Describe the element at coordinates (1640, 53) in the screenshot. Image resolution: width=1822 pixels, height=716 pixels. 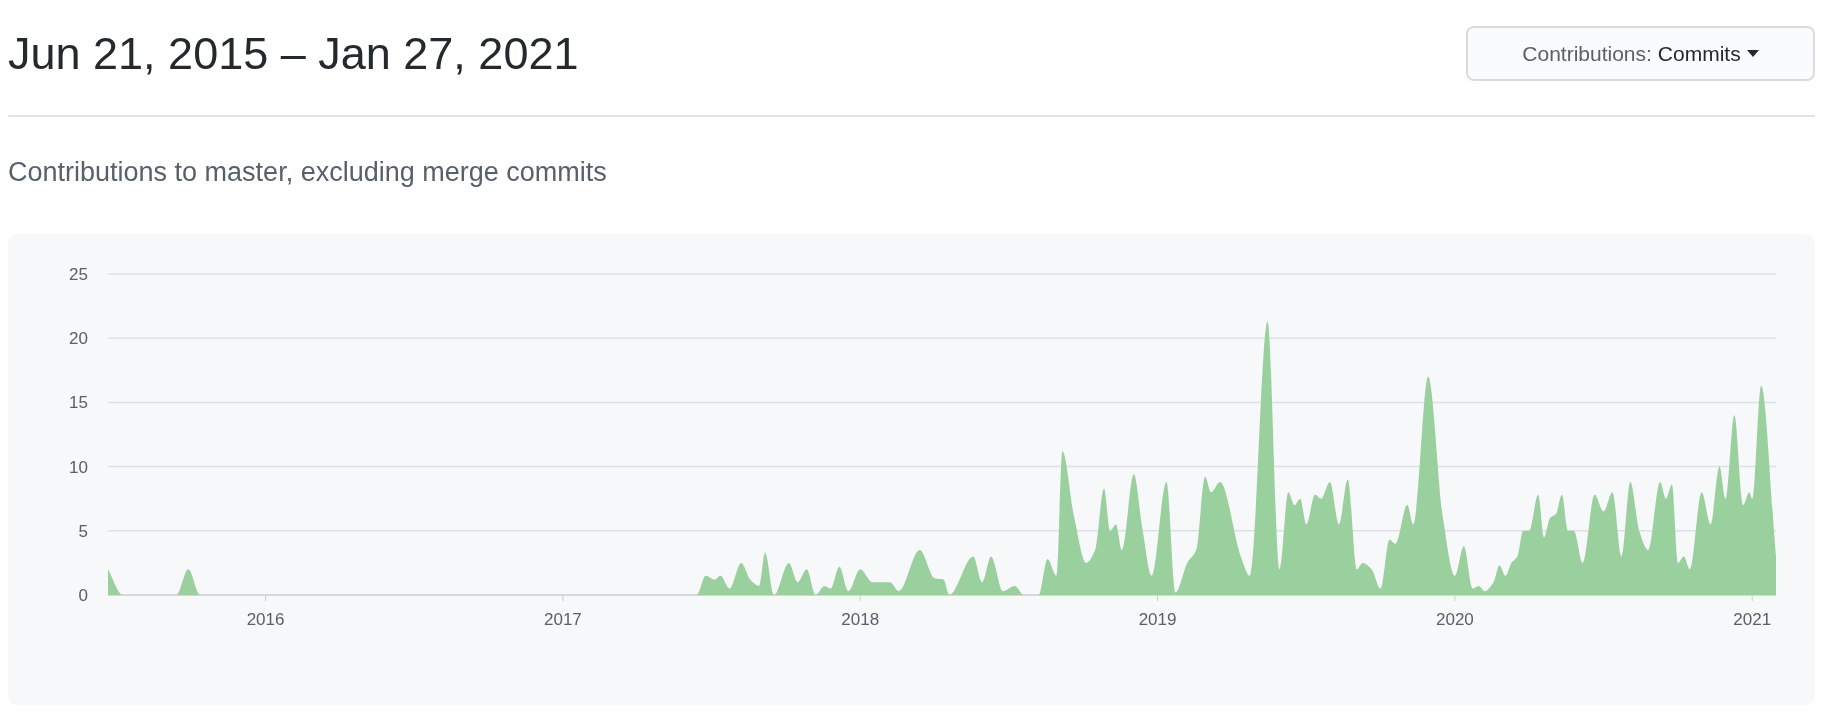
I see `contributions-dropdown: Contributions: Commits` at that location.